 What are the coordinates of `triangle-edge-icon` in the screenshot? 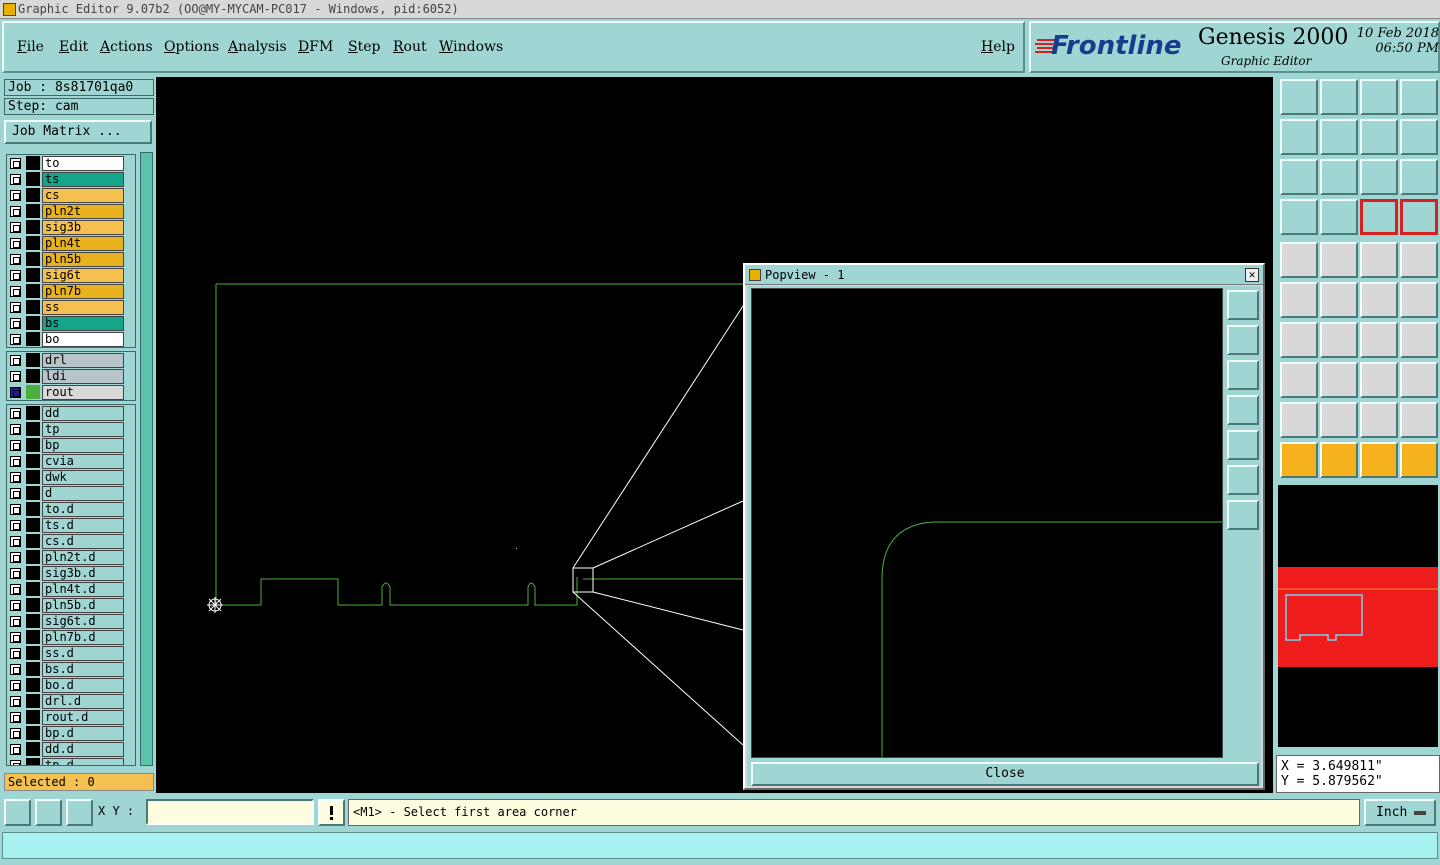 It's located at (1379, 420).